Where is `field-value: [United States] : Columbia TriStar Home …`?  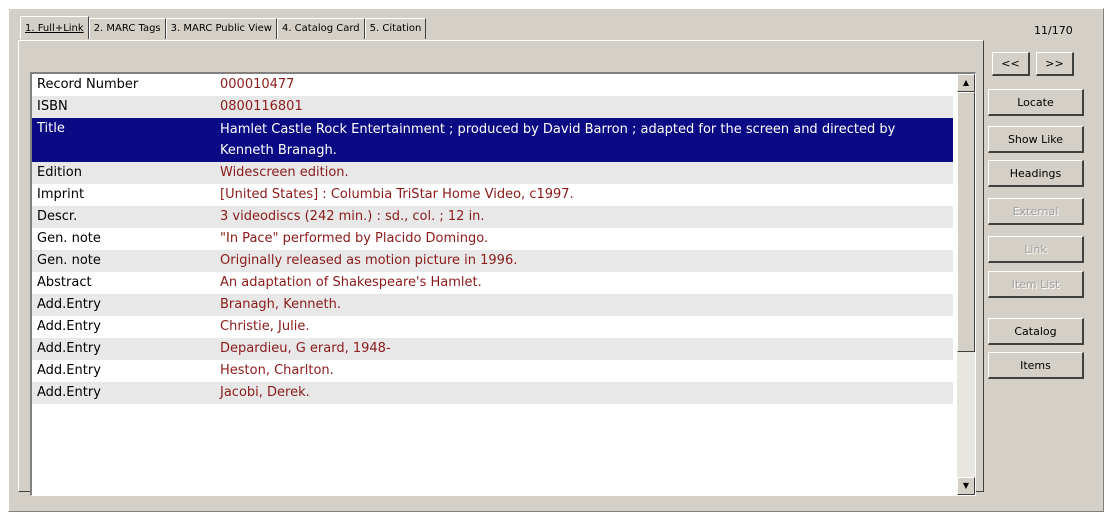 field-value: [United States] : Columbia TriStar Home … is located at coordinates (397, 194).